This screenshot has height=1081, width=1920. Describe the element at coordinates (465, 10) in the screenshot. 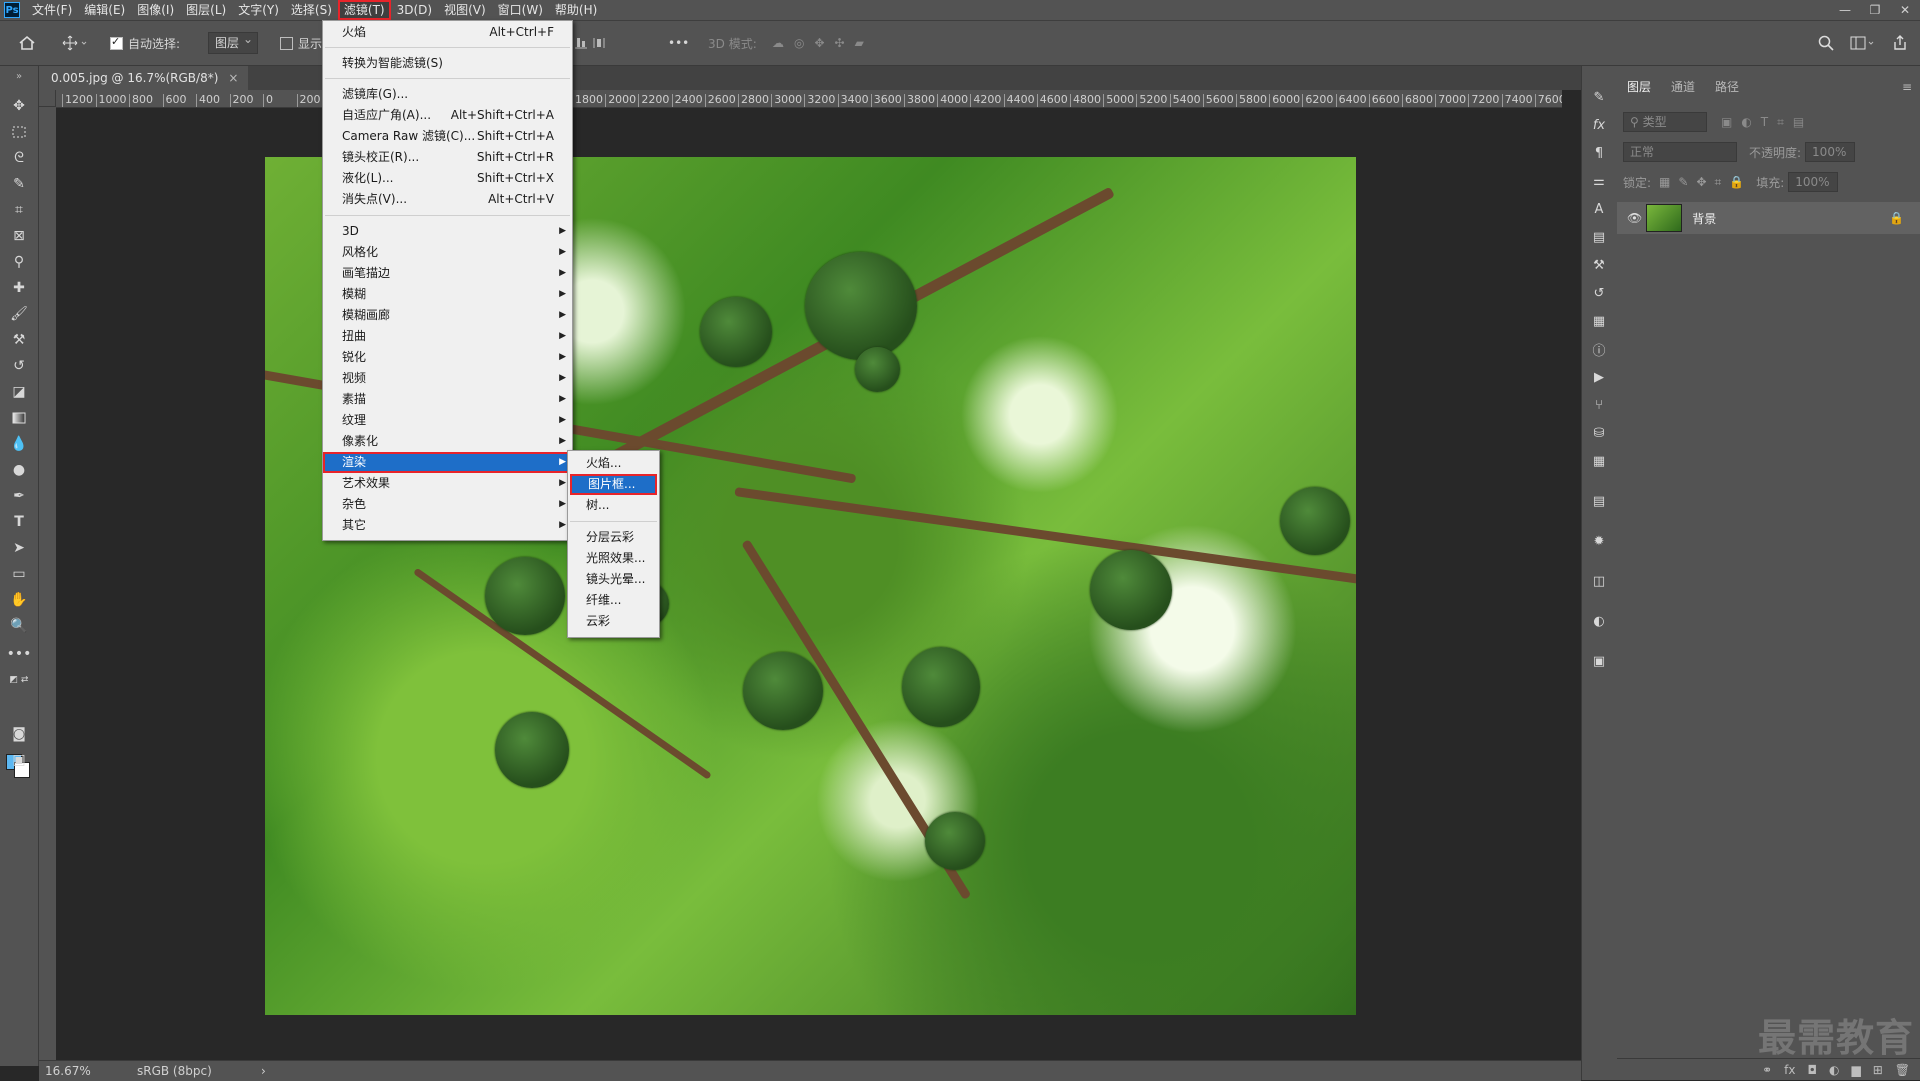

I see `menu-view: 视图(V)` at that location.